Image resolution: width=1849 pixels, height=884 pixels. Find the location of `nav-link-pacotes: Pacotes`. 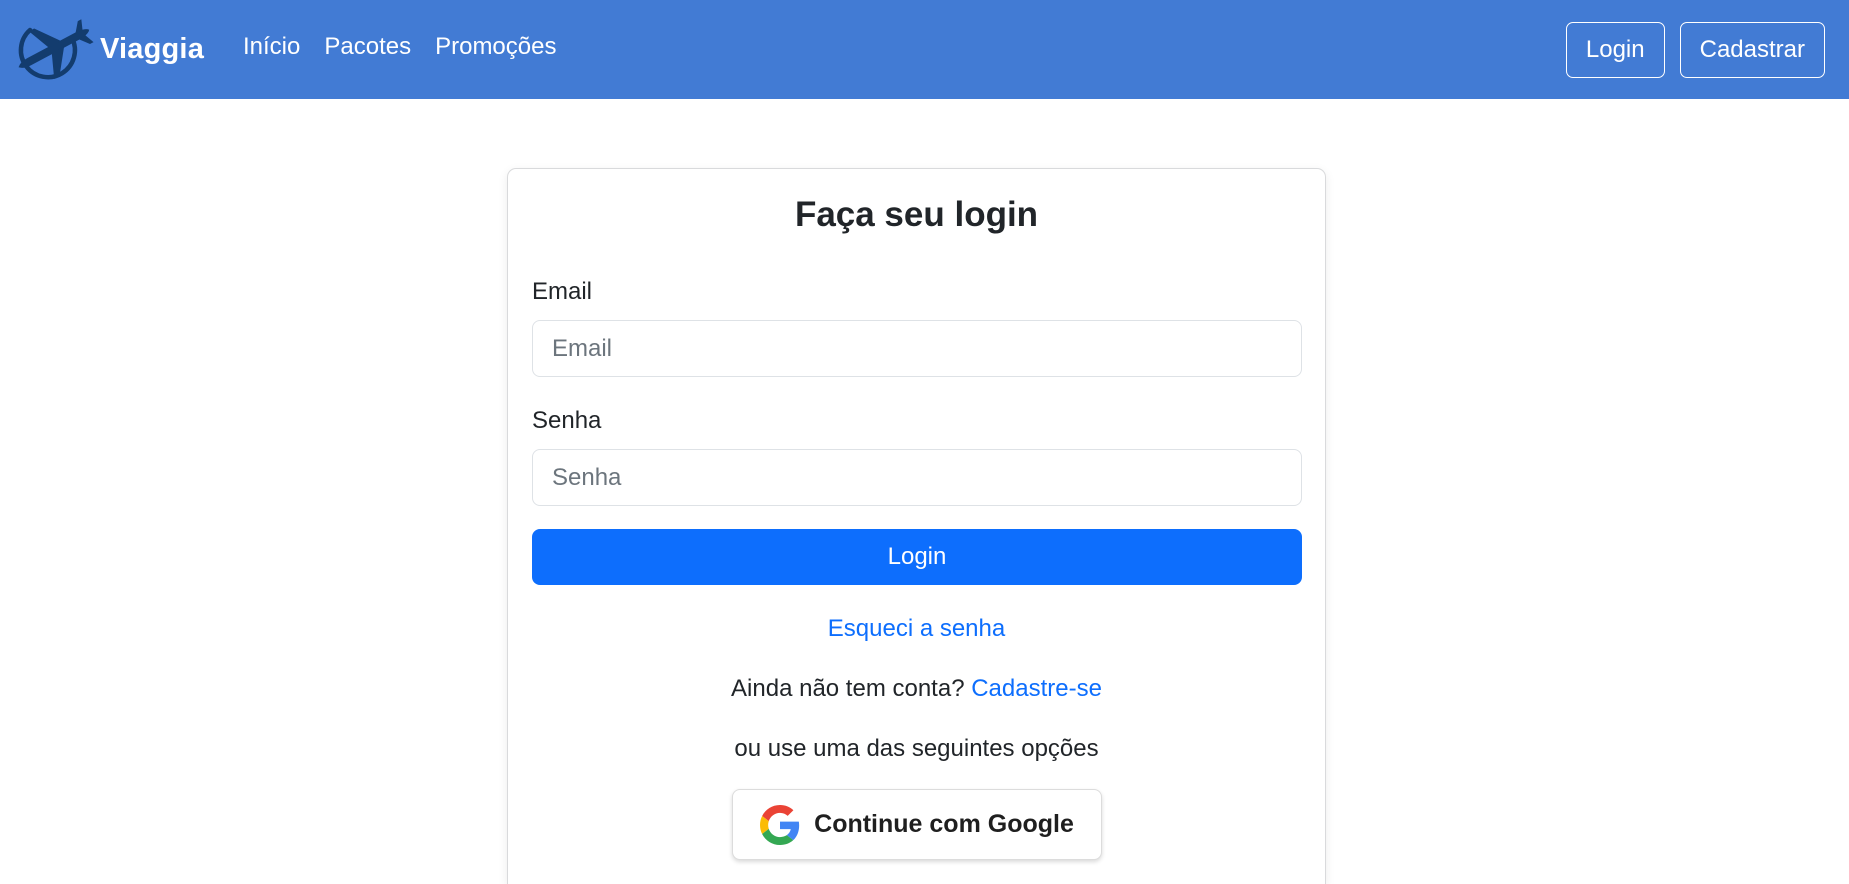

nav-link-pacotes: Pacotes is located at coordinates (367, 47).